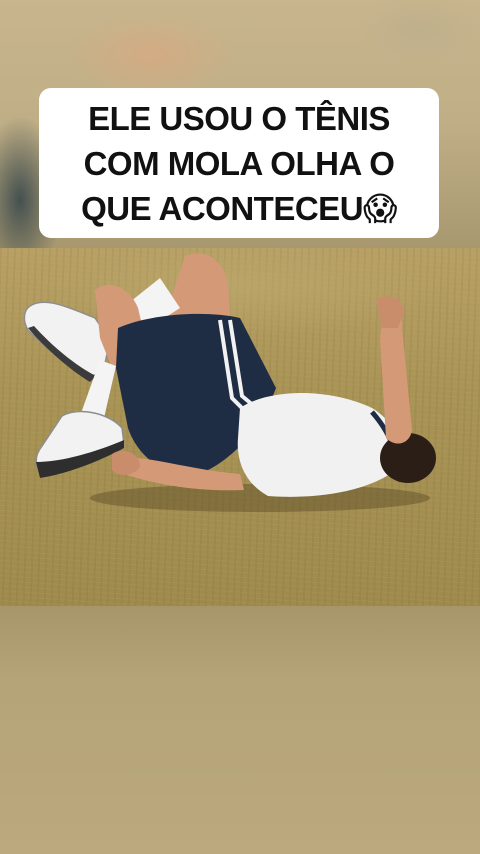 The width and height of the screenshot is (480, 854). Describe the element at coordinates (408, 458) in the screenshot. I see `hair` at that location.